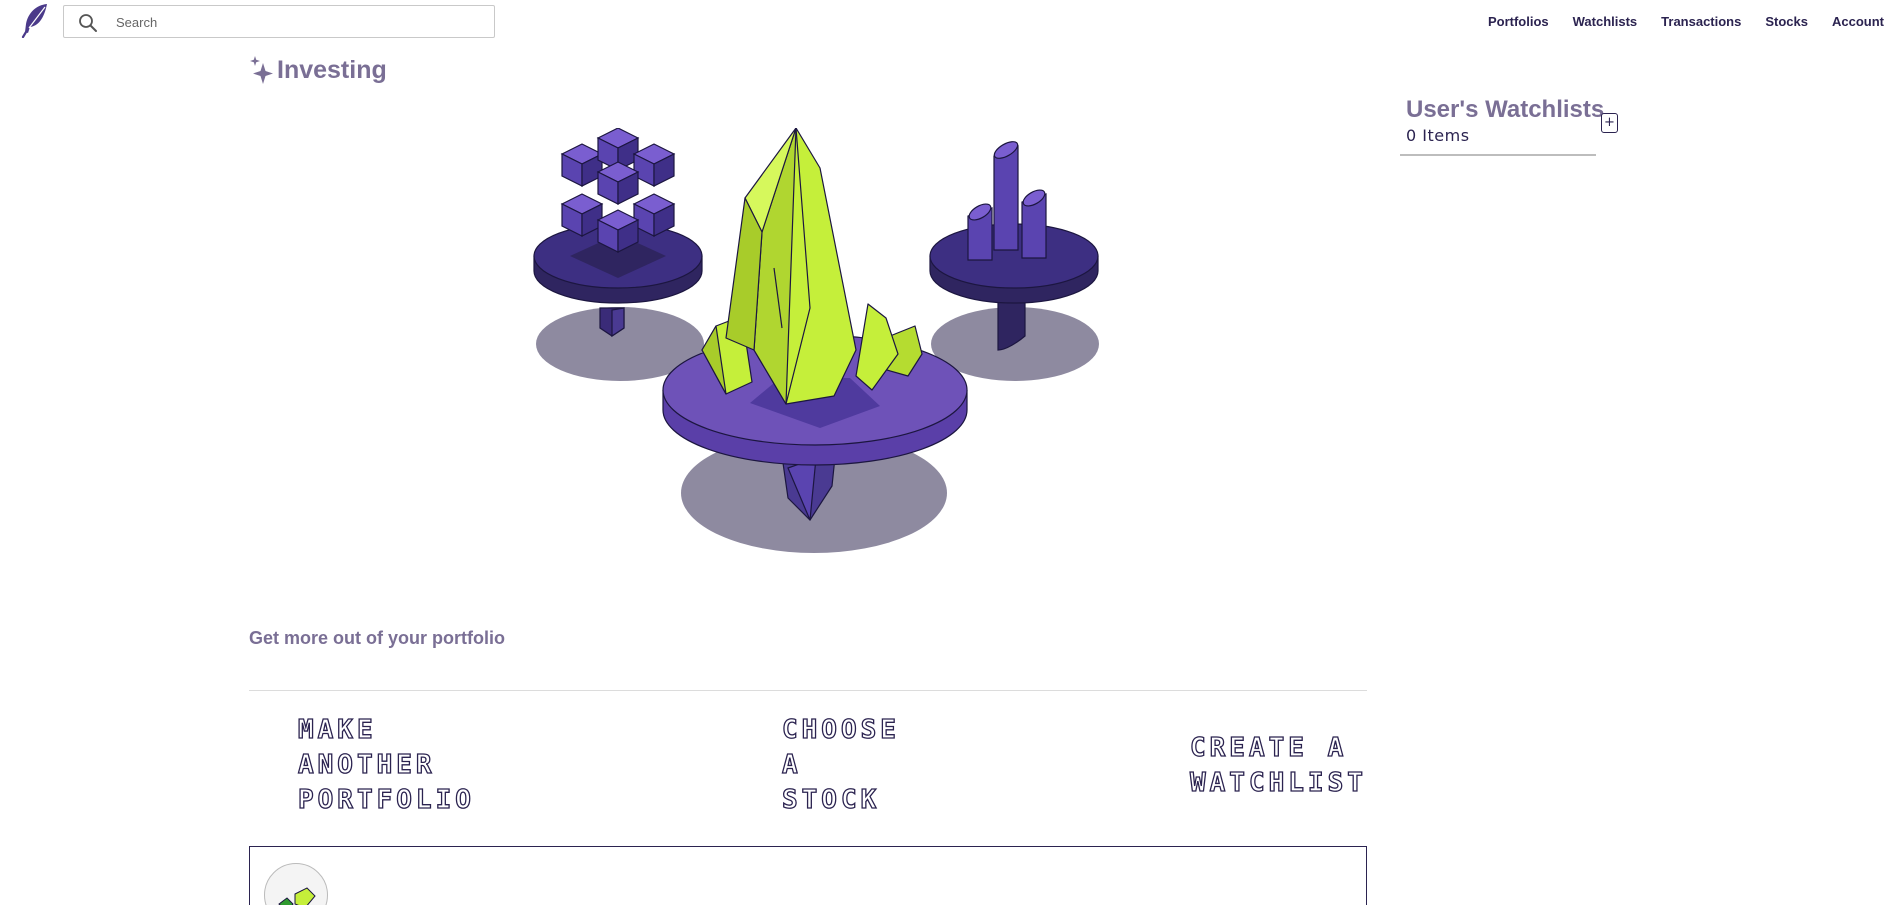 This screenshot has height=905, width=1902. Describe the element at coordinates (332, 69) in the screenshot. I see `page-title: Investing` at that location.